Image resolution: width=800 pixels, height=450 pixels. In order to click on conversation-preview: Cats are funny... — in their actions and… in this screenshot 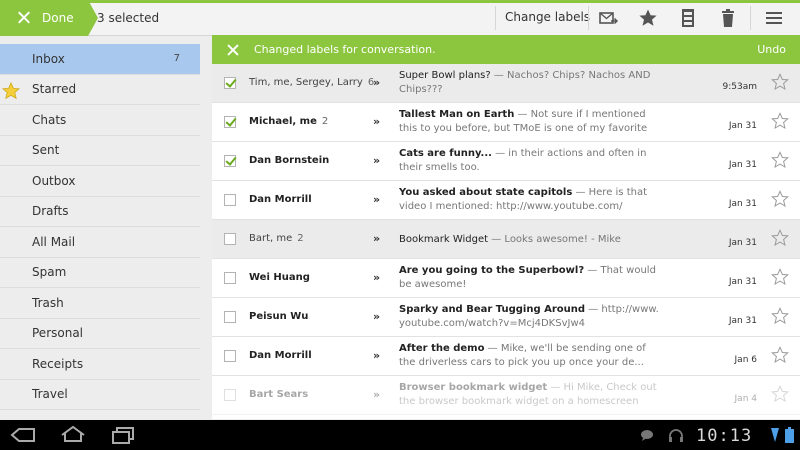, I will do `click(530, 161)`.